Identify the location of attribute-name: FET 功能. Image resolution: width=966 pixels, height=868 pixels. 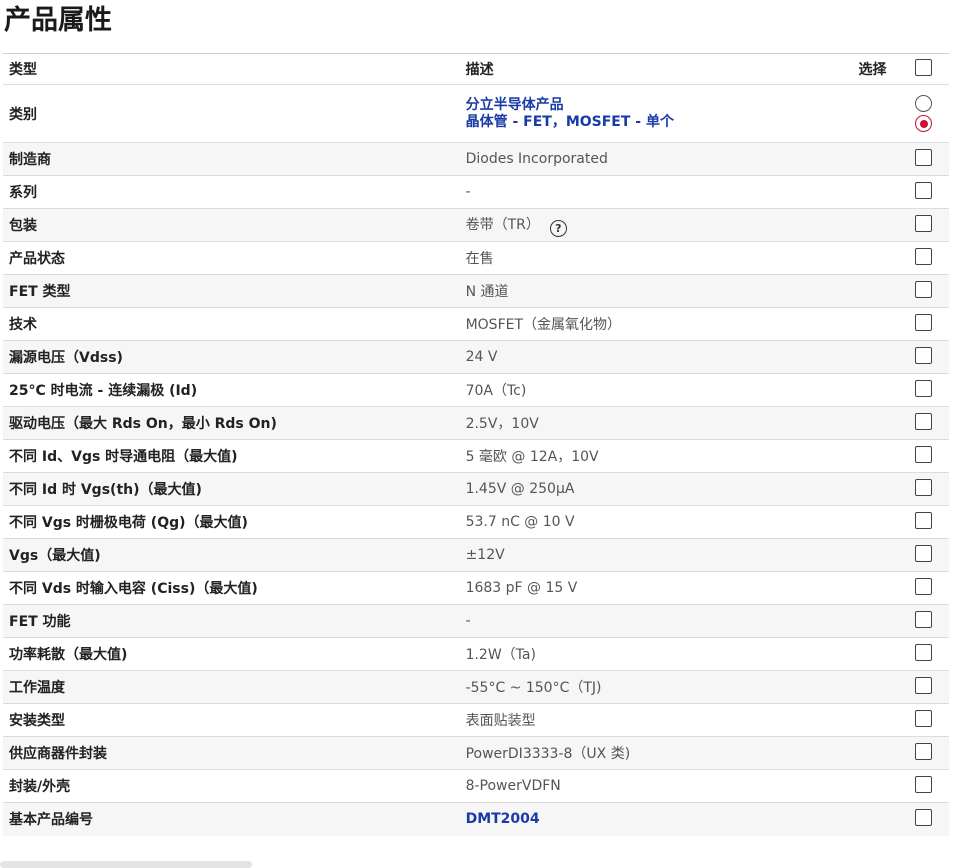
(231, 621).